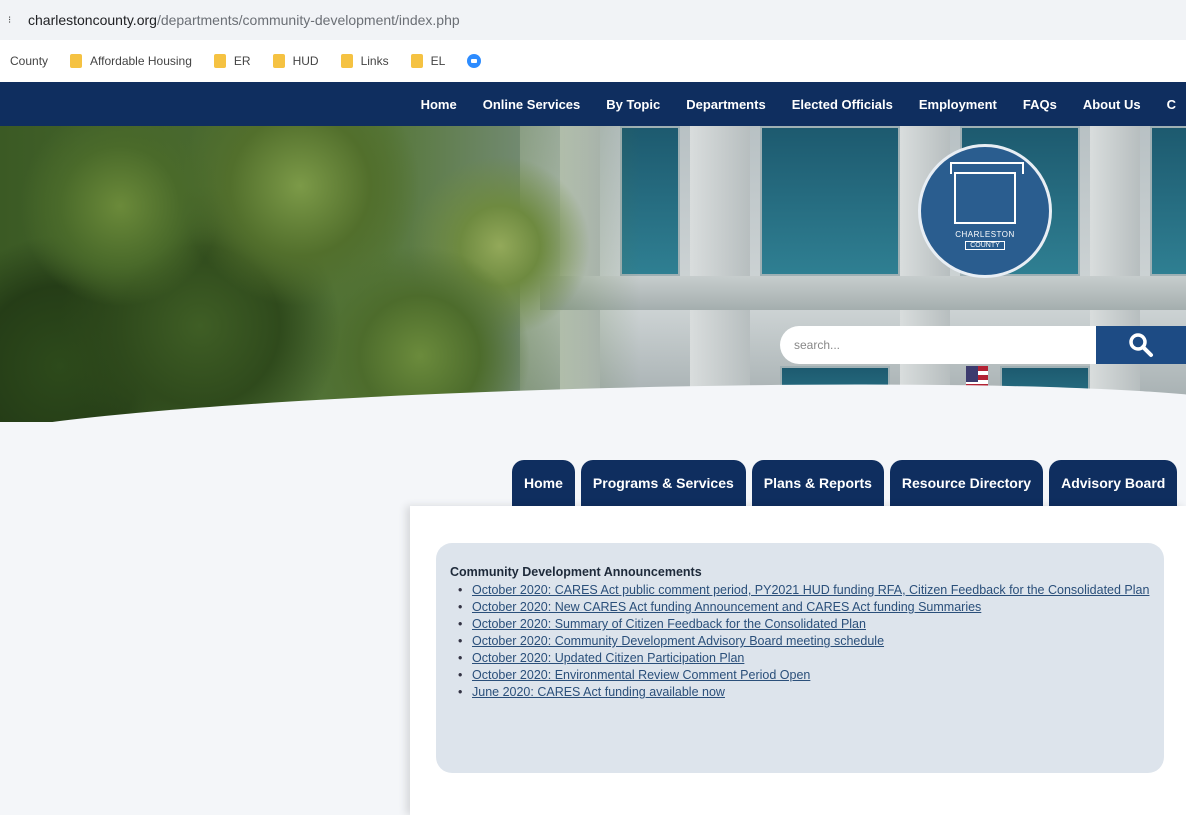  Describe the element at coordinates (12, 20) in the screenshot. I see `site-info-icon: ⁝` at that location.